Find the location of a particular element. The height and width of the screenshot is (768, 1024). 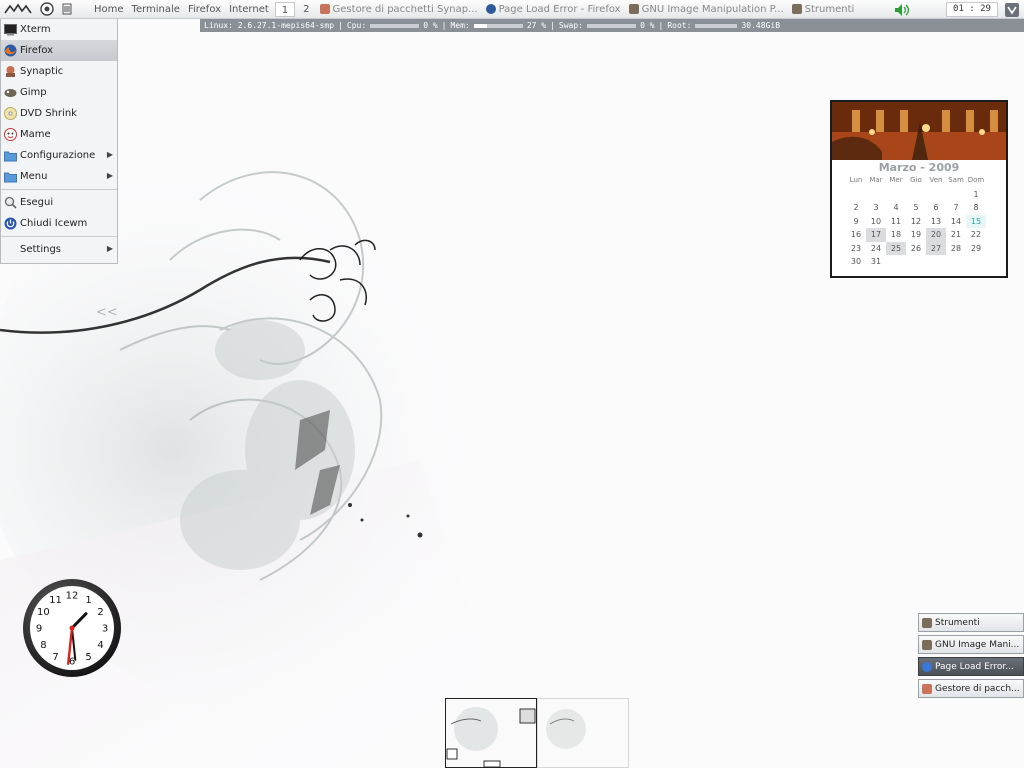

calendar-day: 1 is located at coordinates (976, 195).